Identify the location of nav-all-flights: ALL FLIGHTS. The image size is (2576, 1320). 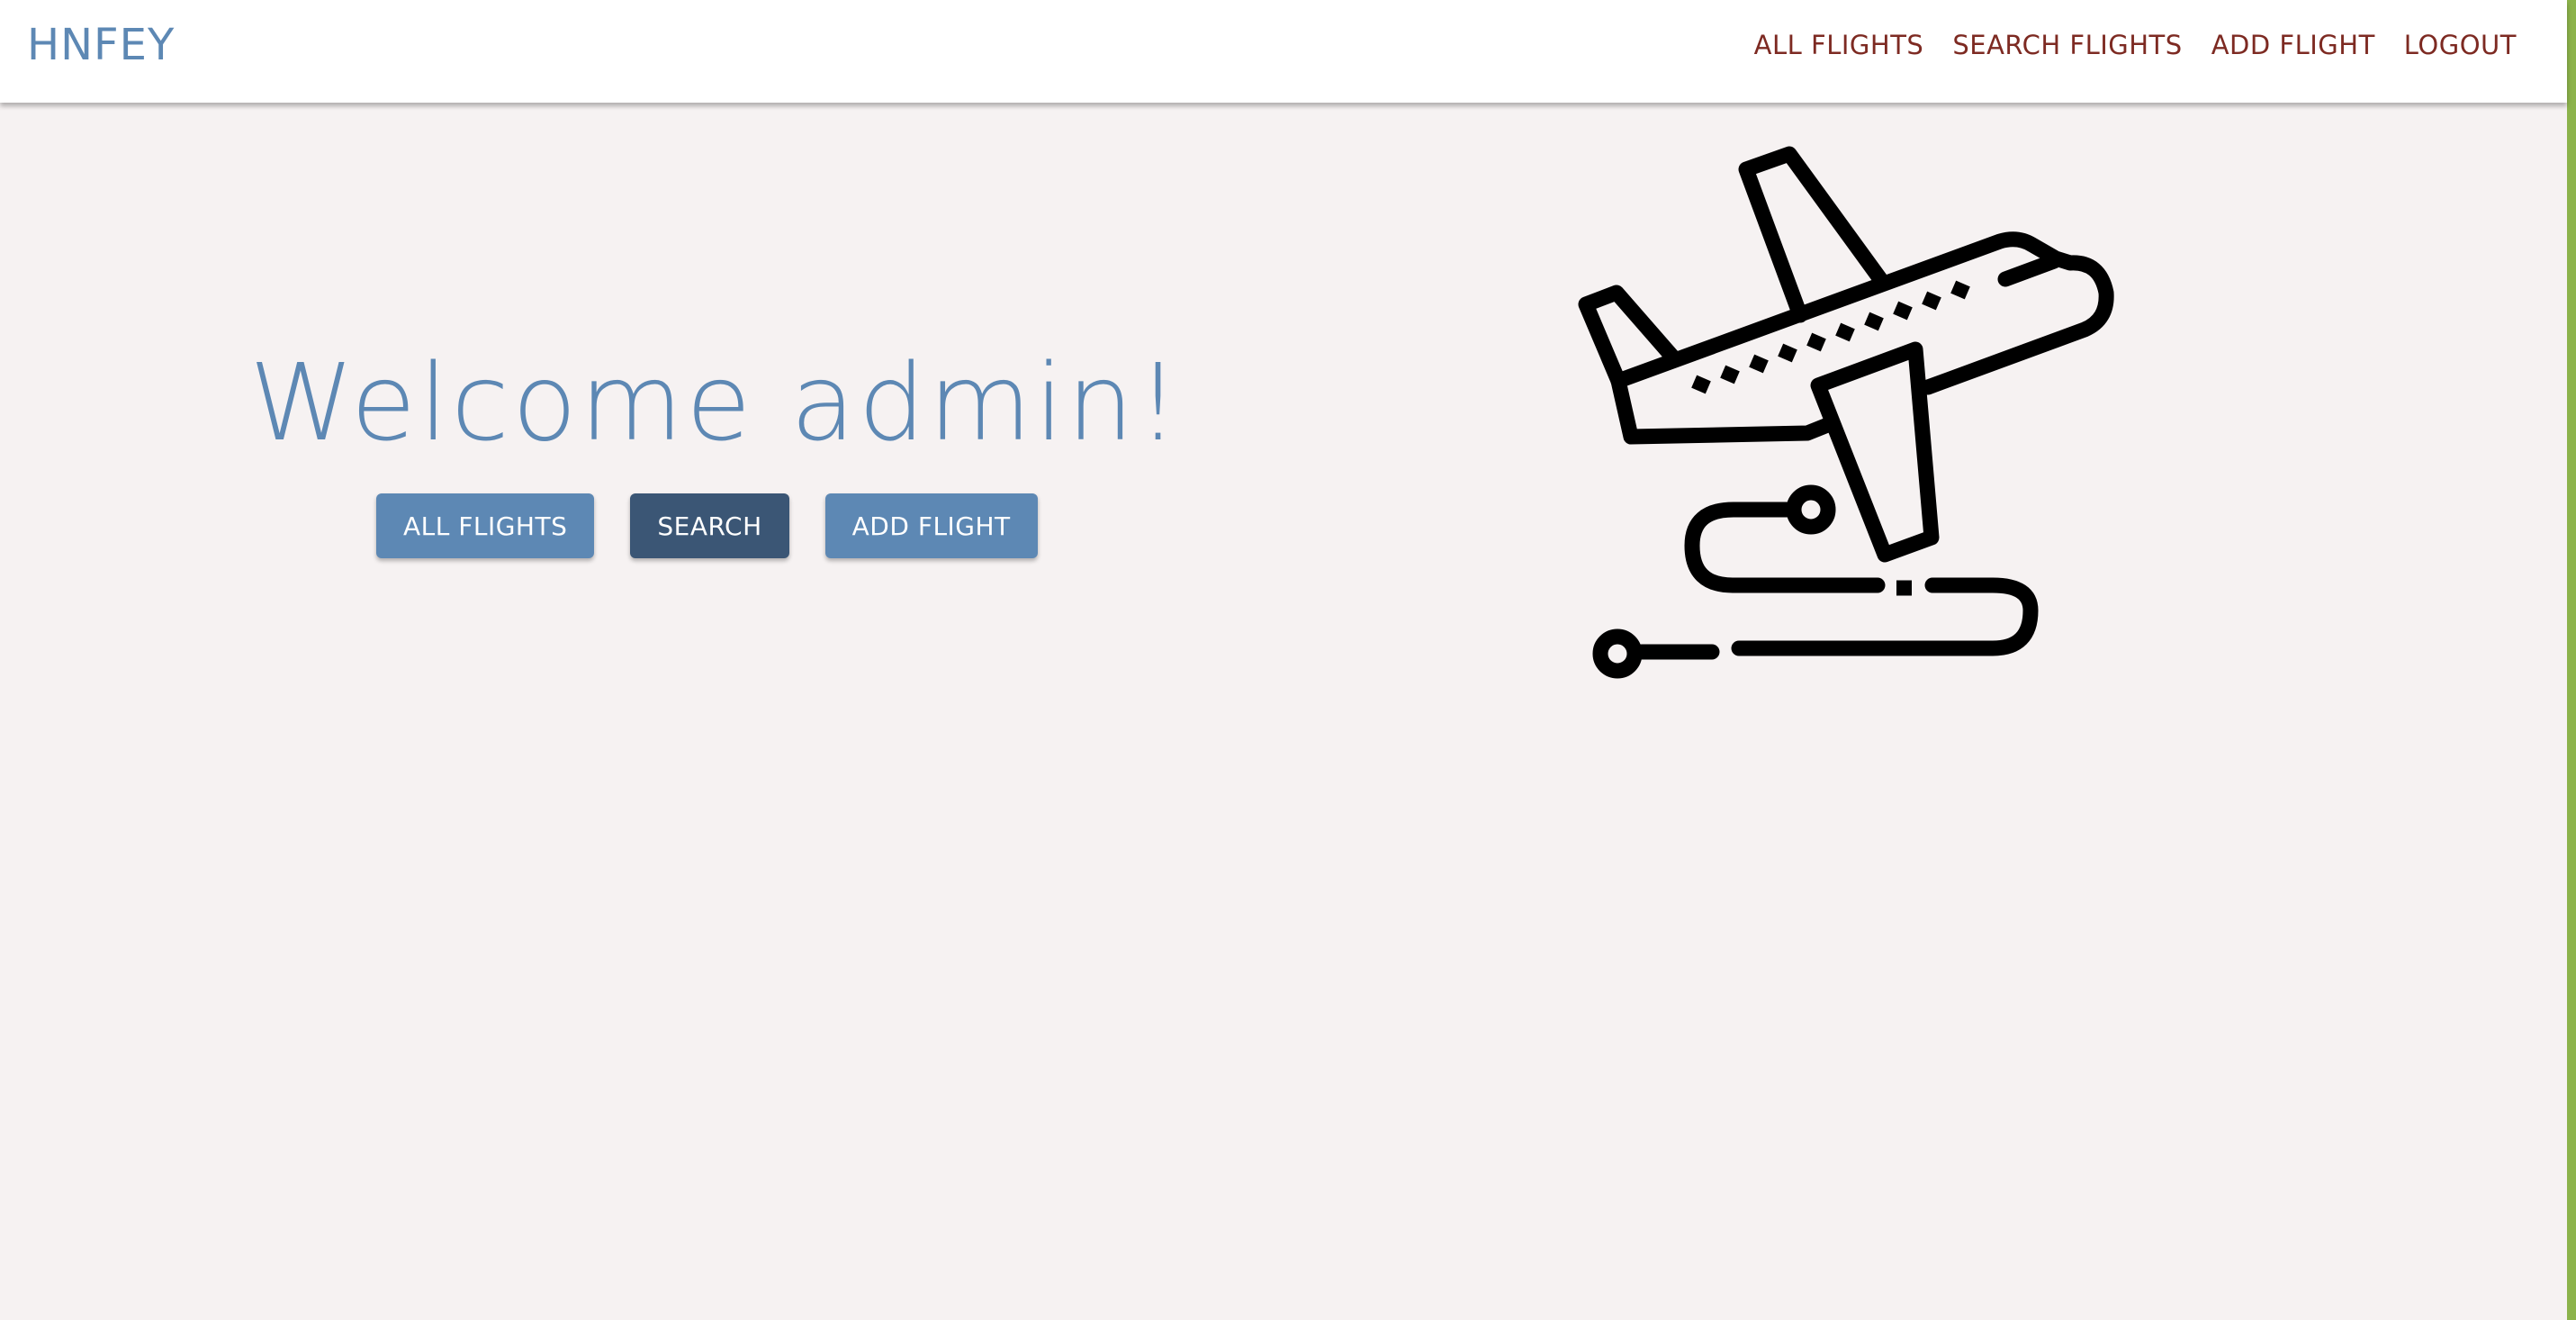
(1839, 45).